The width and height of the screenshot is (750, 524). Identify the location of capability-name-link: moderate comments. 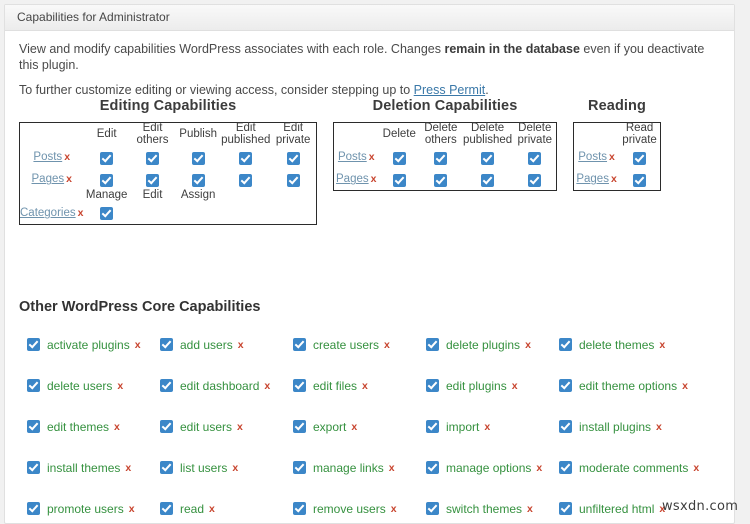
(633, 468).